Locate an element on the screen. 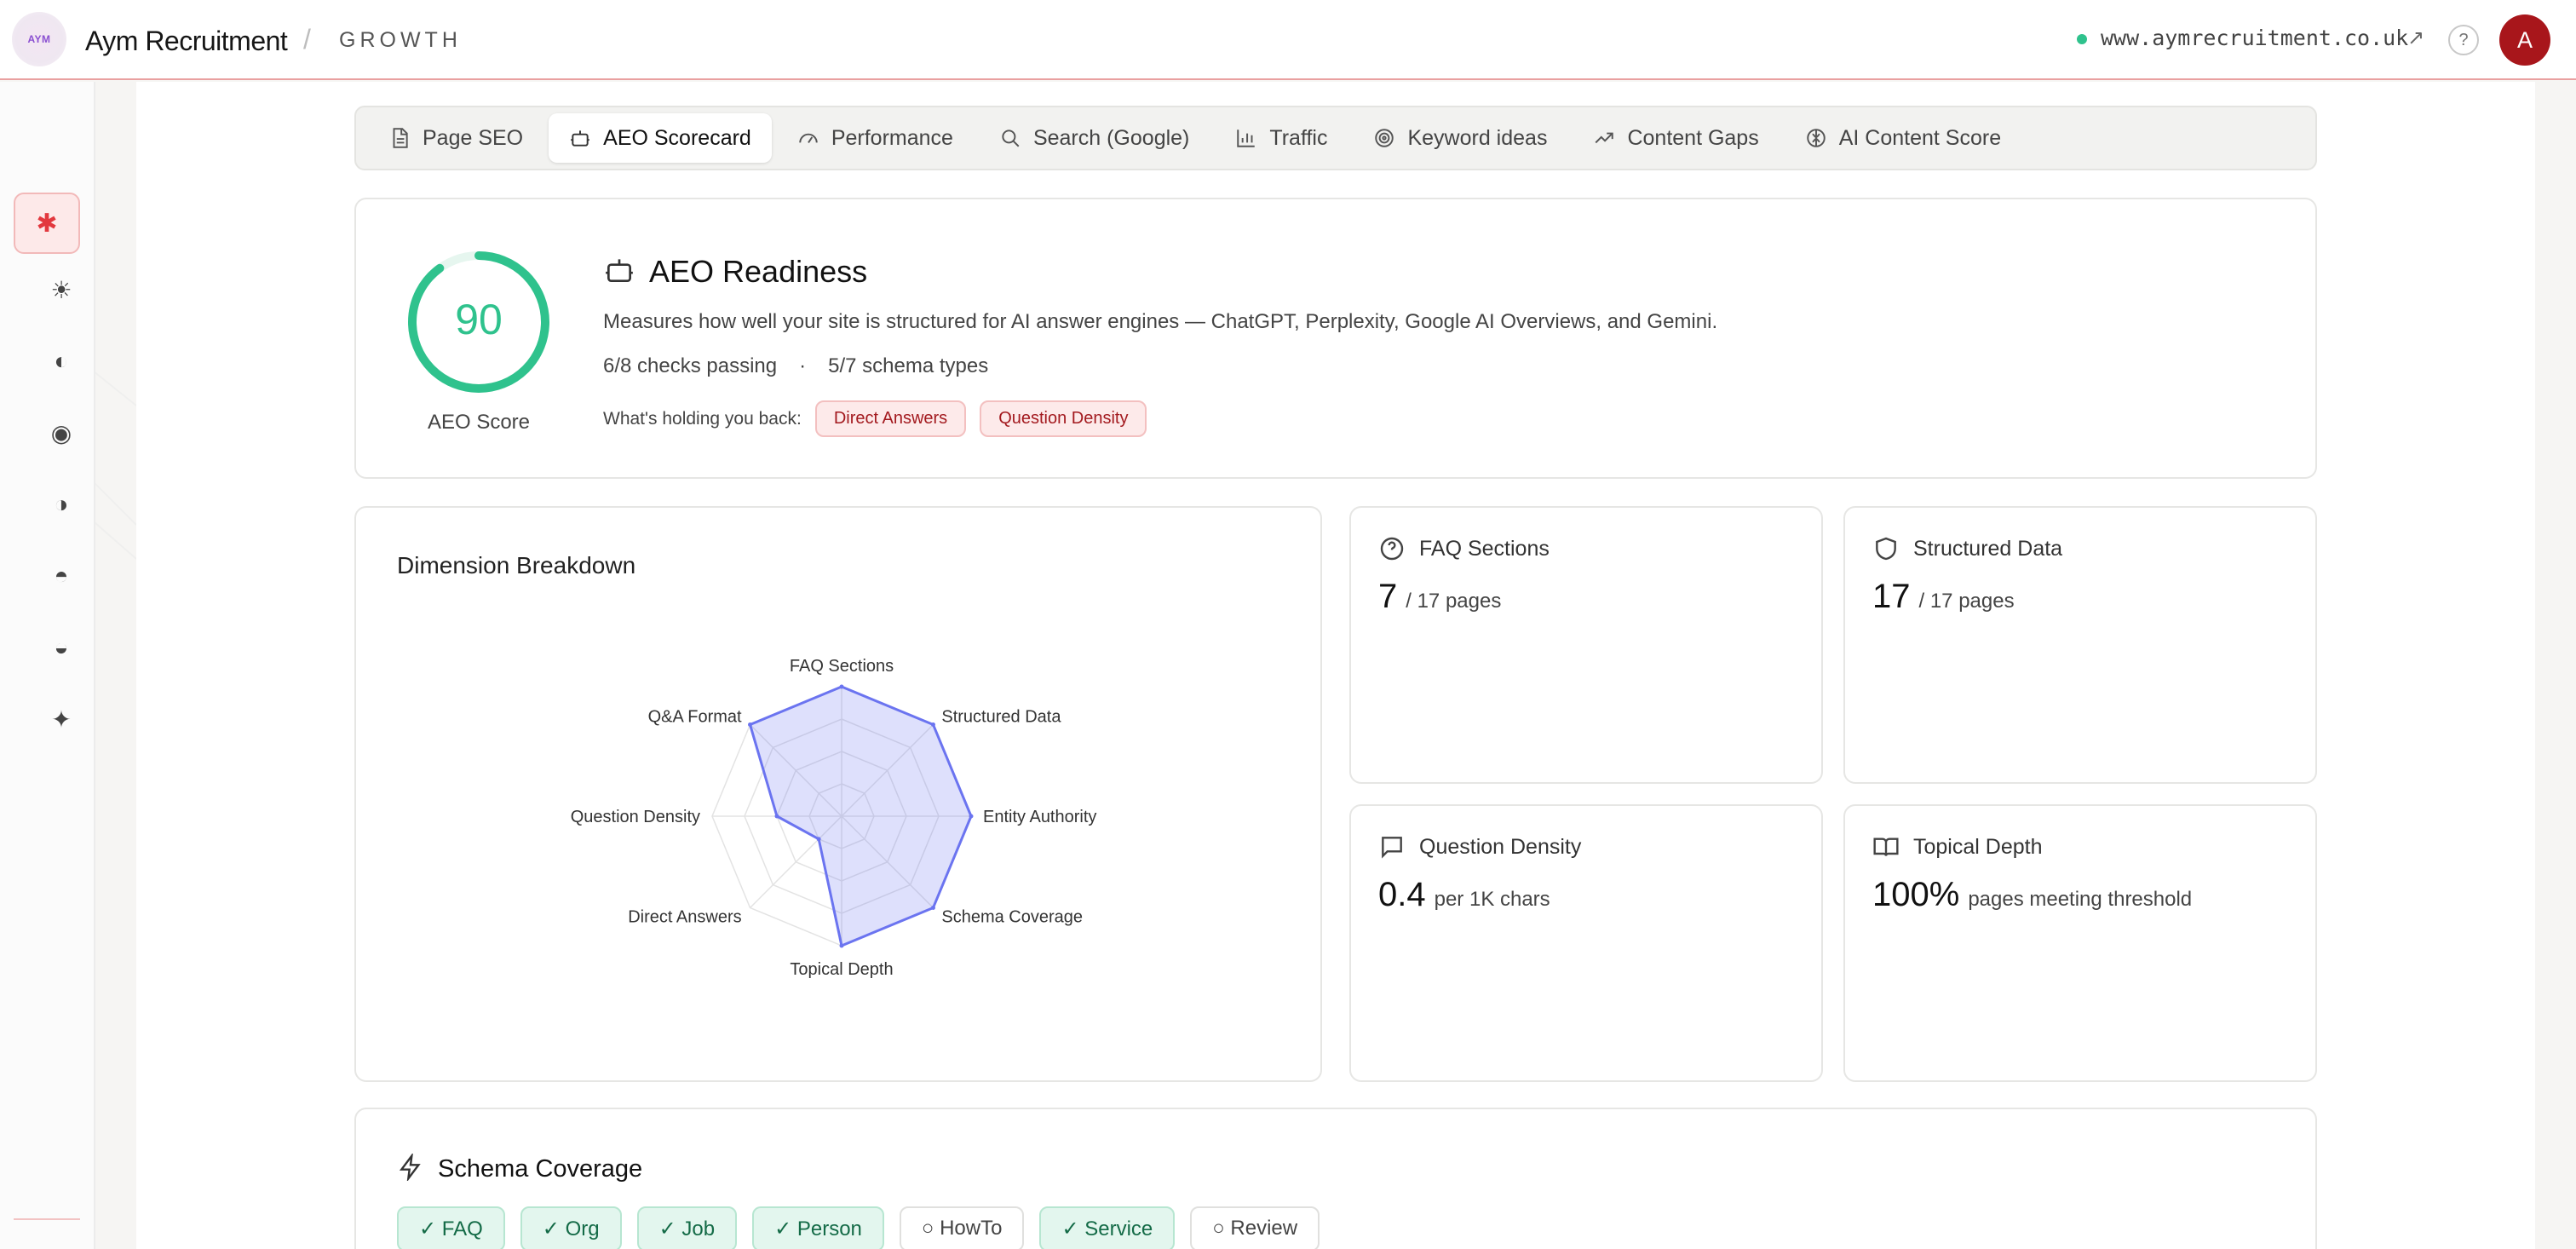 Image resolution: width=2576 pixels, height=1249 pixels. aeo-score-label: AEO Score is located at coordinates (479, 422).